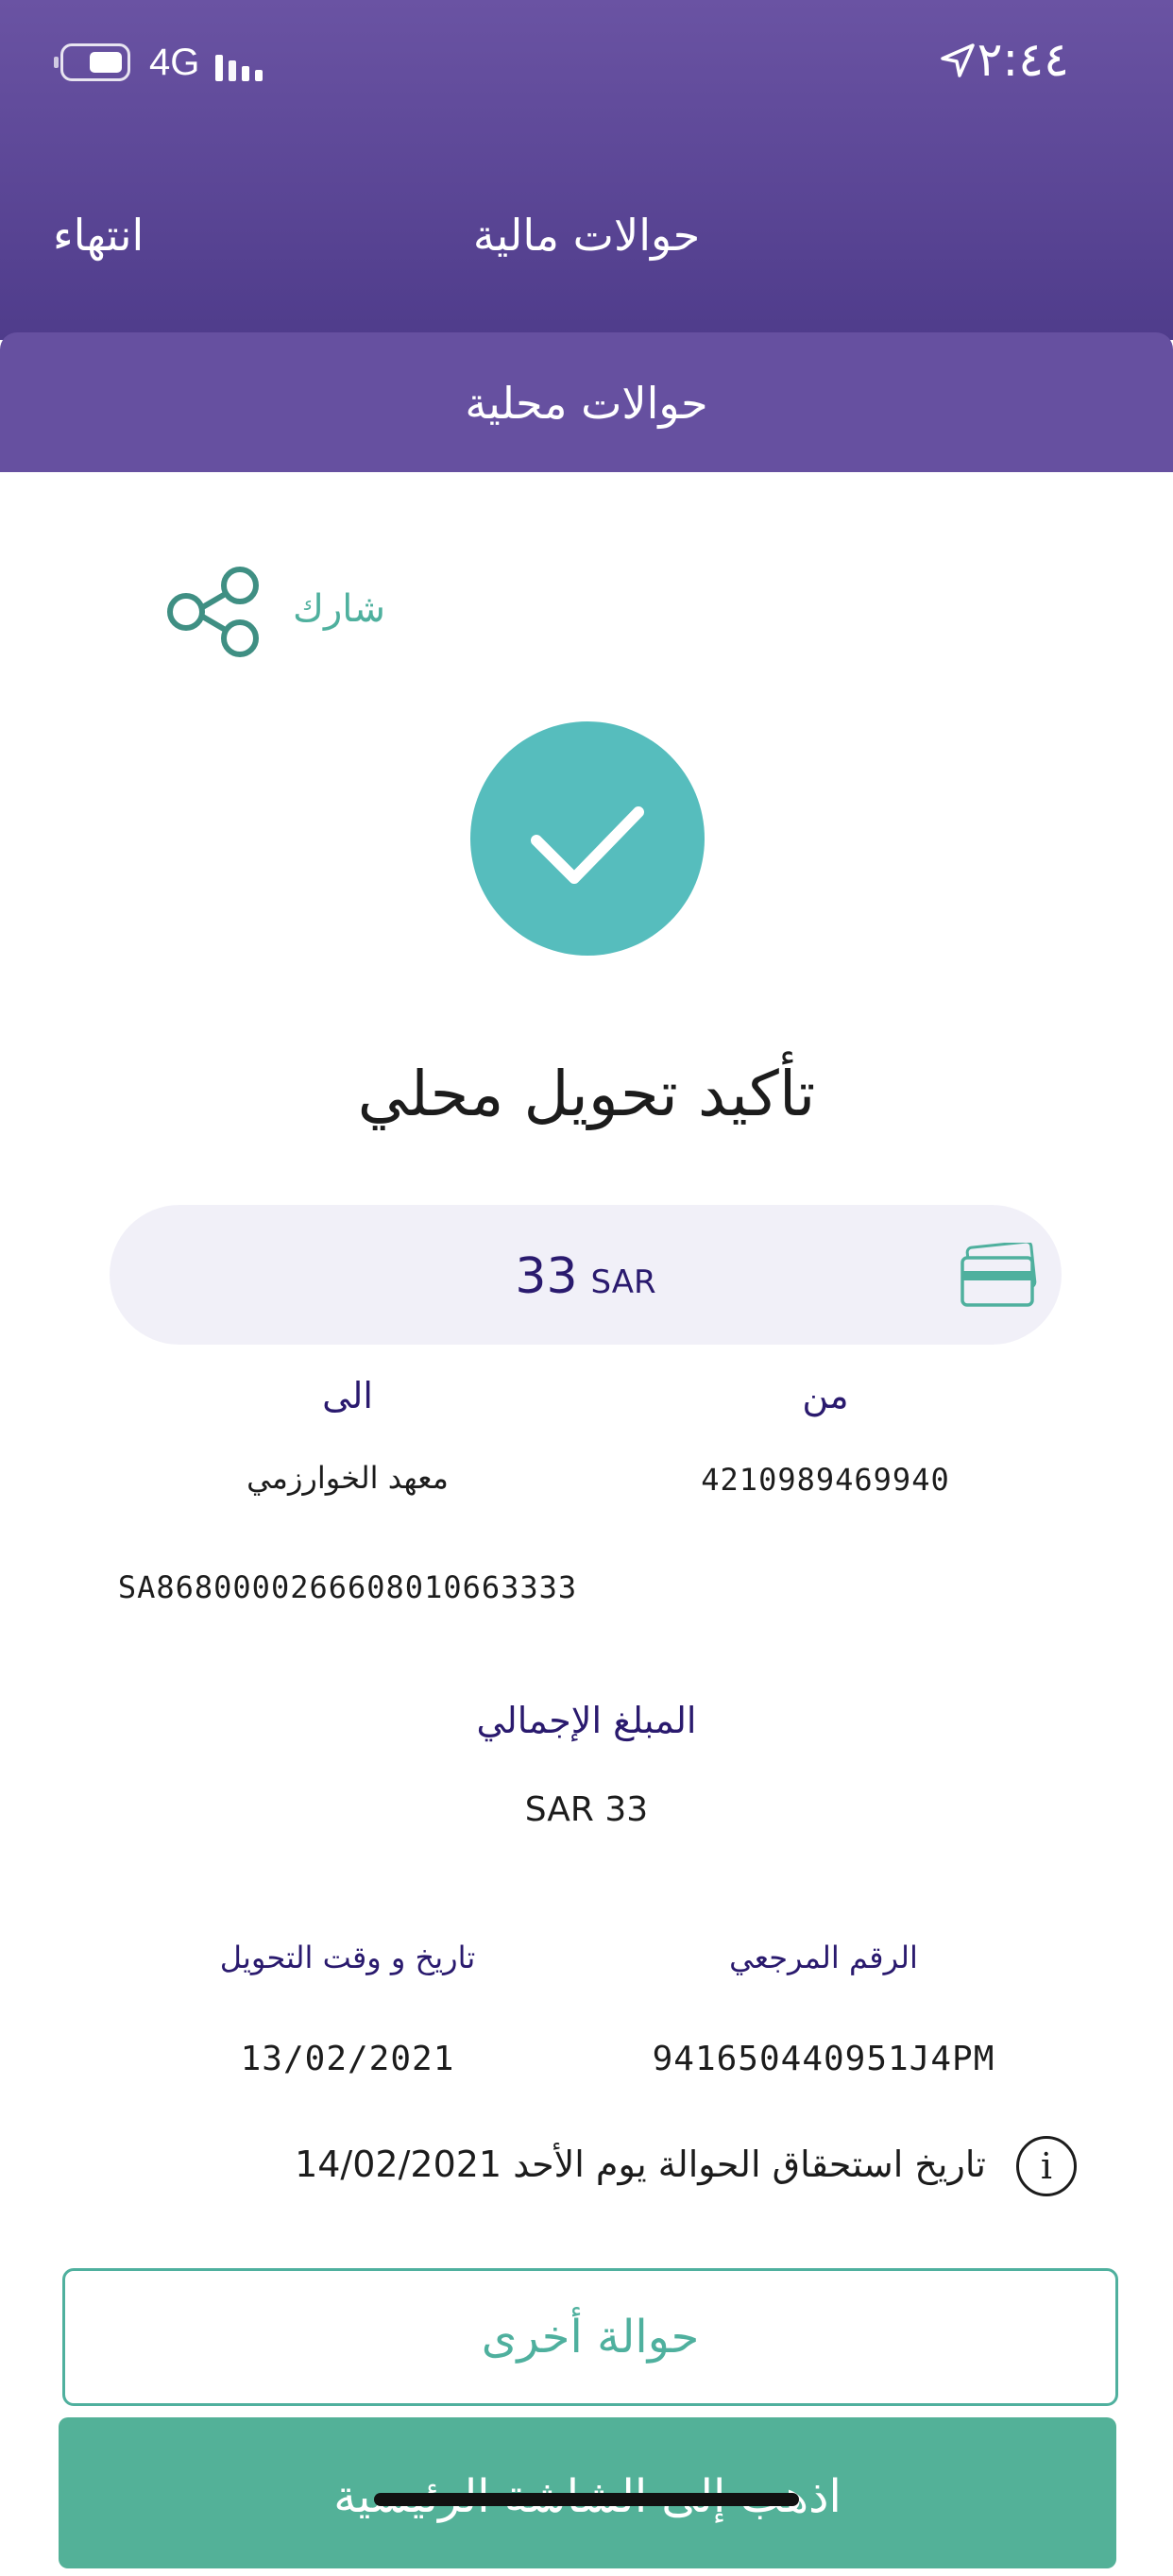 This screenshot has height=2576, width=1173. I want to click on transfer-date-value: 13/02/2021, so click(347, 2059).